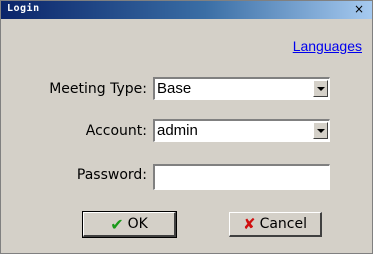 The height and width of the screenshot is (254, 373). What do you see at coordinates (241, 130) in the screenshot?
I see `account-select: admin` at bounding box center [241, 130].